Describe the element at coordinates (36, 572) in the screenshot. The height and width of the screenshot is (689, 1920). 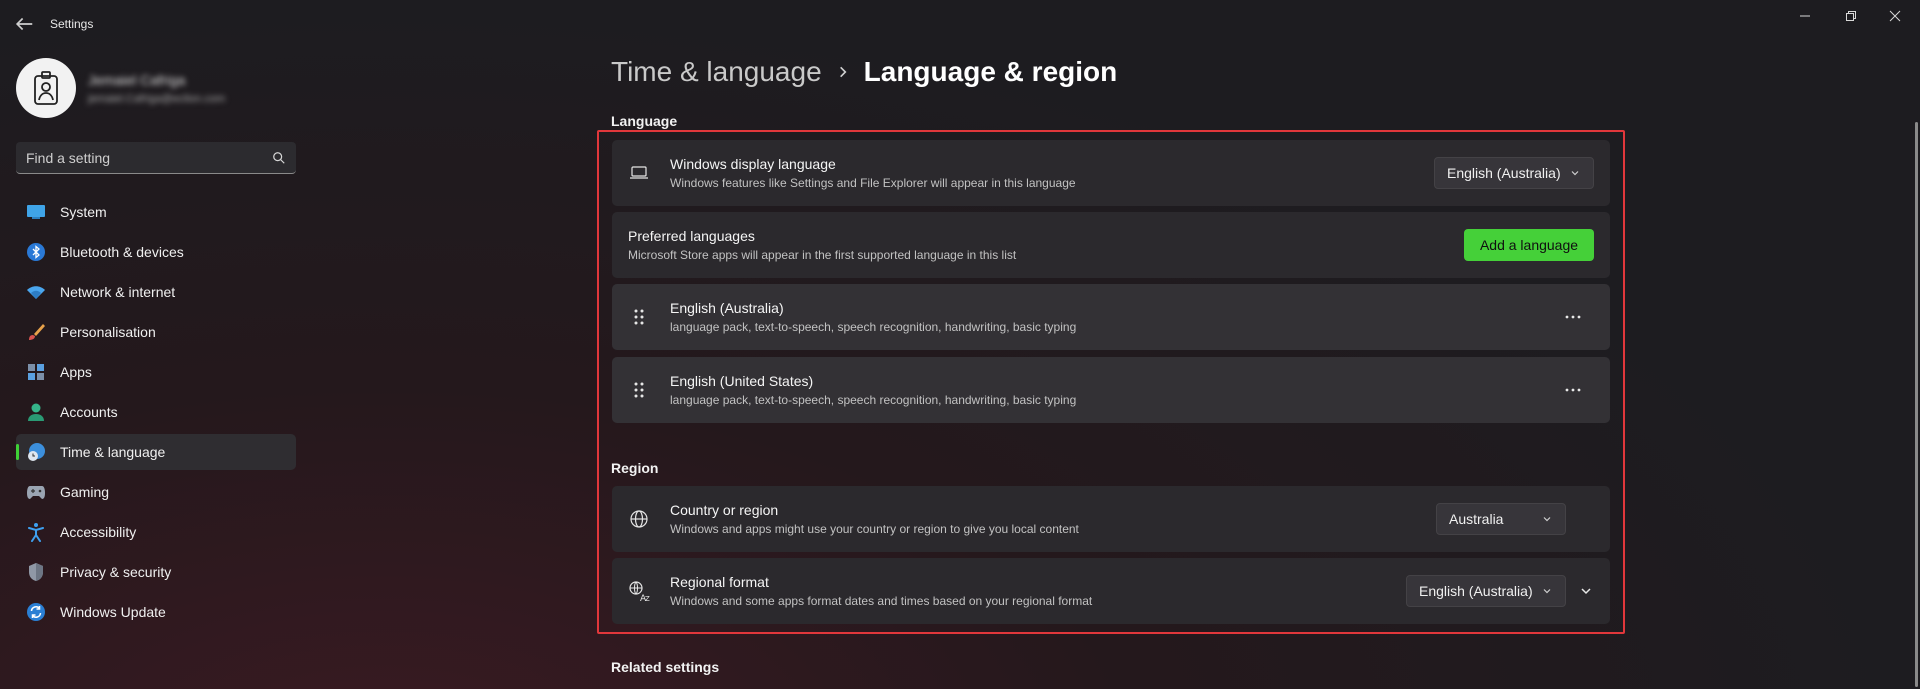
I see `shield-icon` at that location.